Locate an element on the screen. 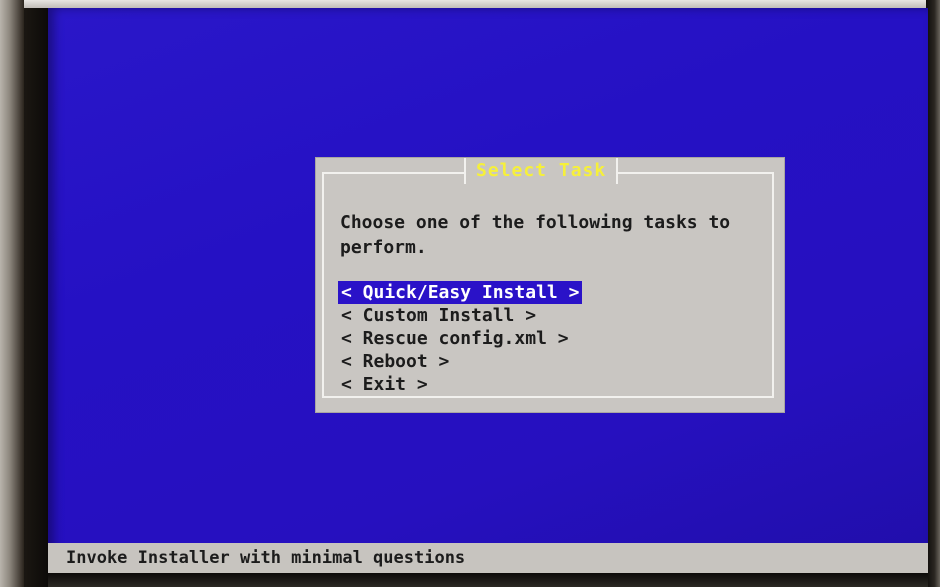 The width and height of the screenshot is (940, 587). monitor-frame is located at coordinates (36, 297).